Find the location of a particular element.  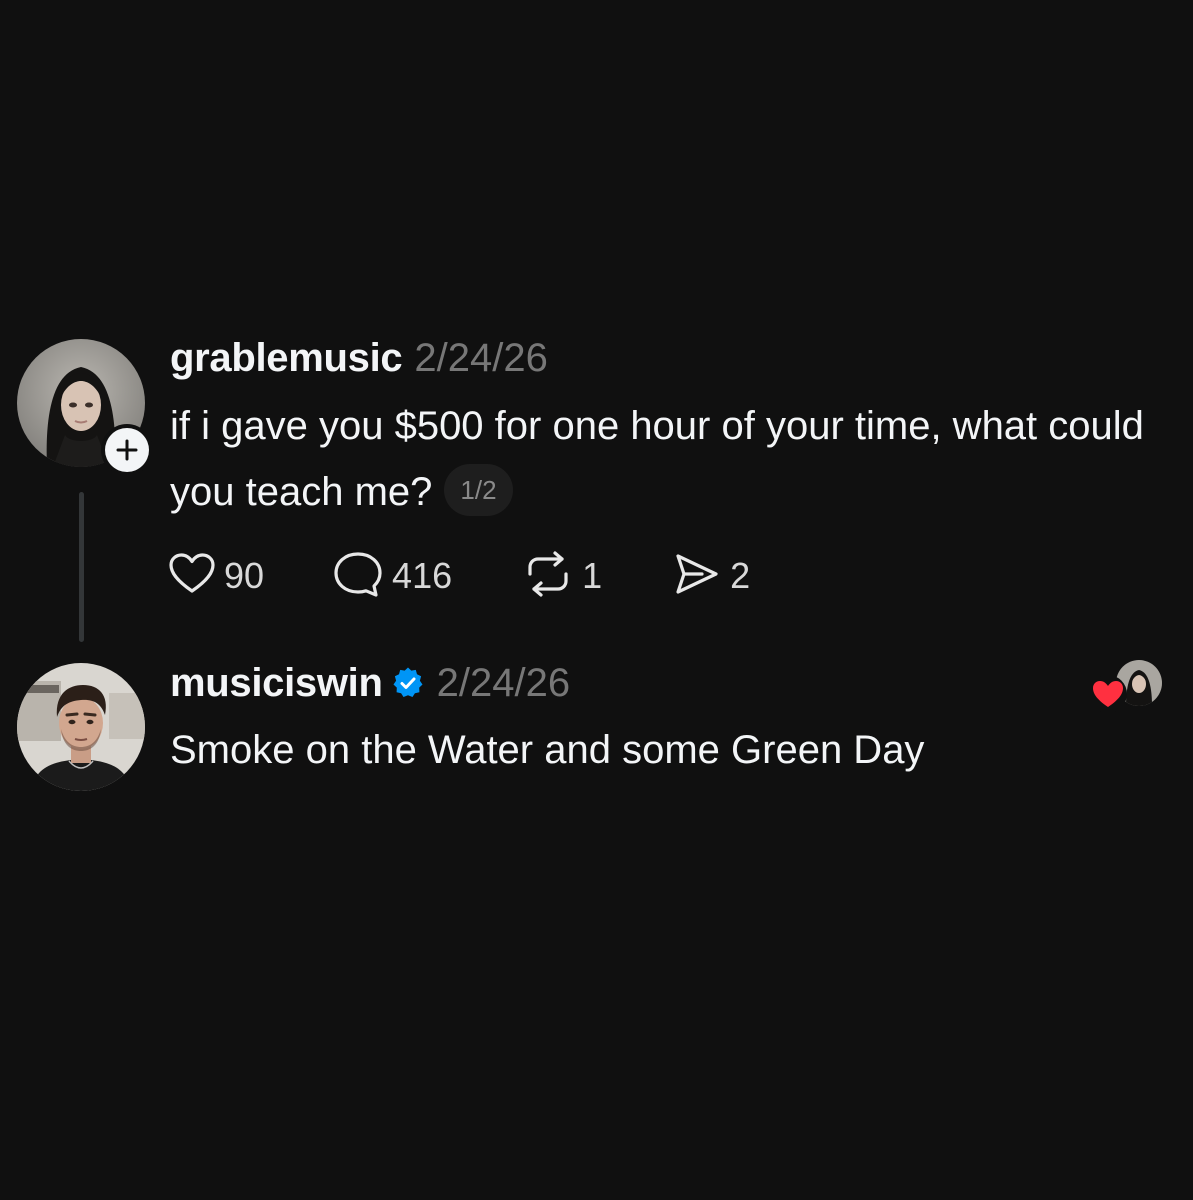

repost-icon is located at coordinates (548, 576).